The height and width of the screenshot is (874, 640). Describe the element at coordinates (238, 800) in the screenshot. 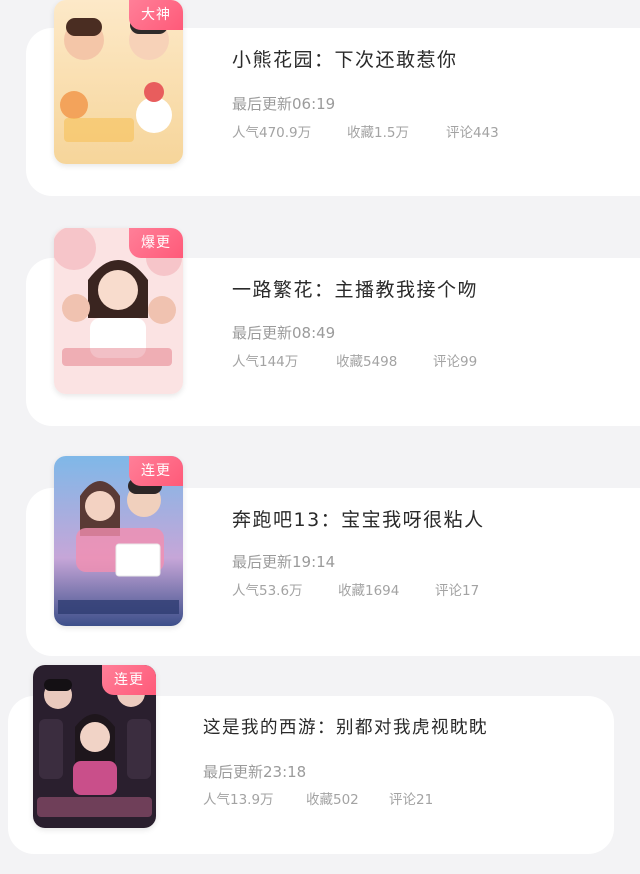

I see `popularity: 人气13.9万` at that location.